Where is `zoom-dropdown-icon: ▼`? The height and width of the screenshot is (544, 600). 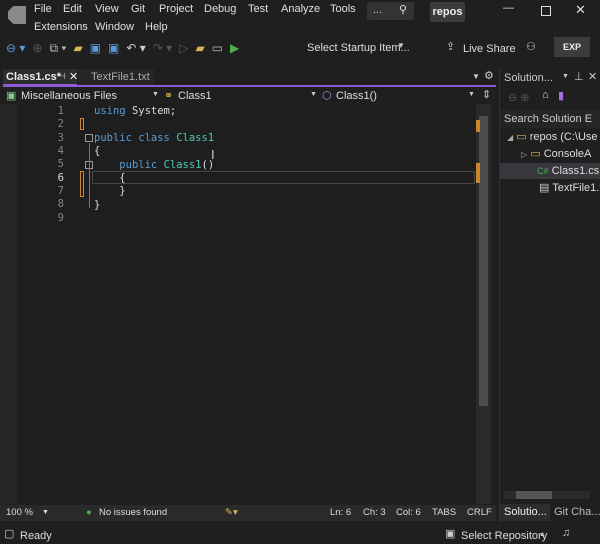
zoom-dropdown-icon: ▼ is located at coordinates (45, 513).